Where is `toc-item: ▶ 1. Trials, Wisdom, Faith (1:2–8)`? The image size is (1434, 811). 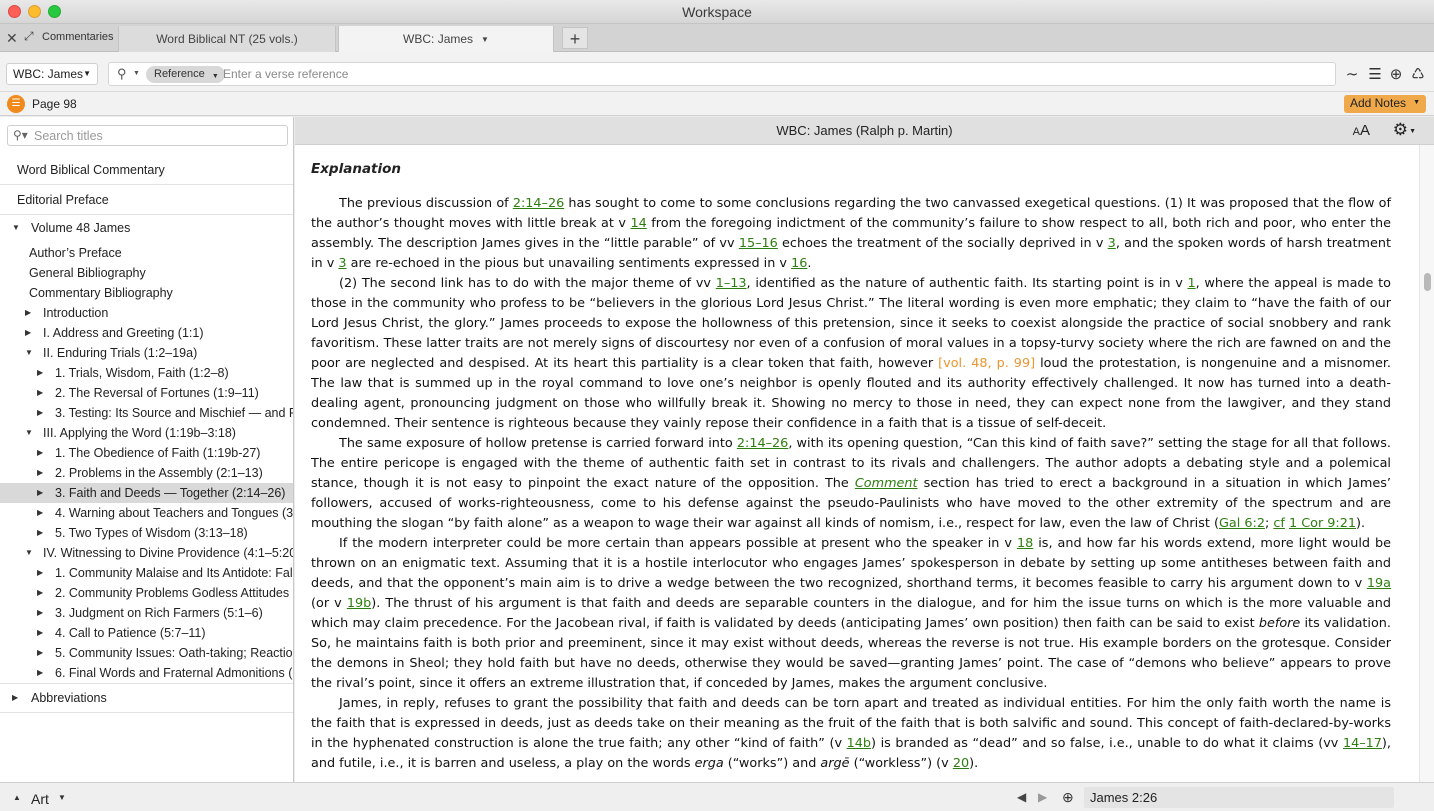 toc-item: ▶ 1. Trials, Wisdom, Faith (1:2–8) is located at coordinates (146, 373).